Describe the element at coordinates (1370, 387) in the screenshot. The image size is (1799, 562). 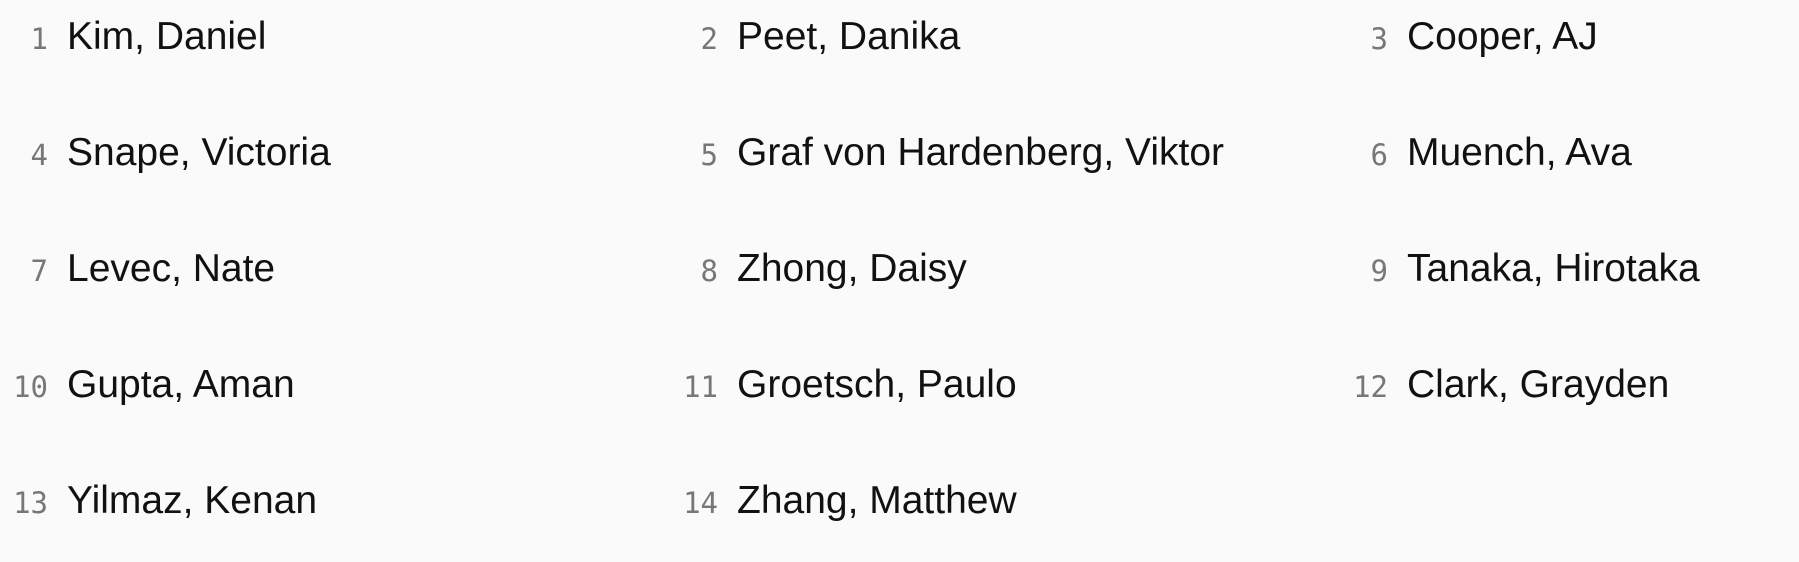
I see `entry-number: 12` at that location.